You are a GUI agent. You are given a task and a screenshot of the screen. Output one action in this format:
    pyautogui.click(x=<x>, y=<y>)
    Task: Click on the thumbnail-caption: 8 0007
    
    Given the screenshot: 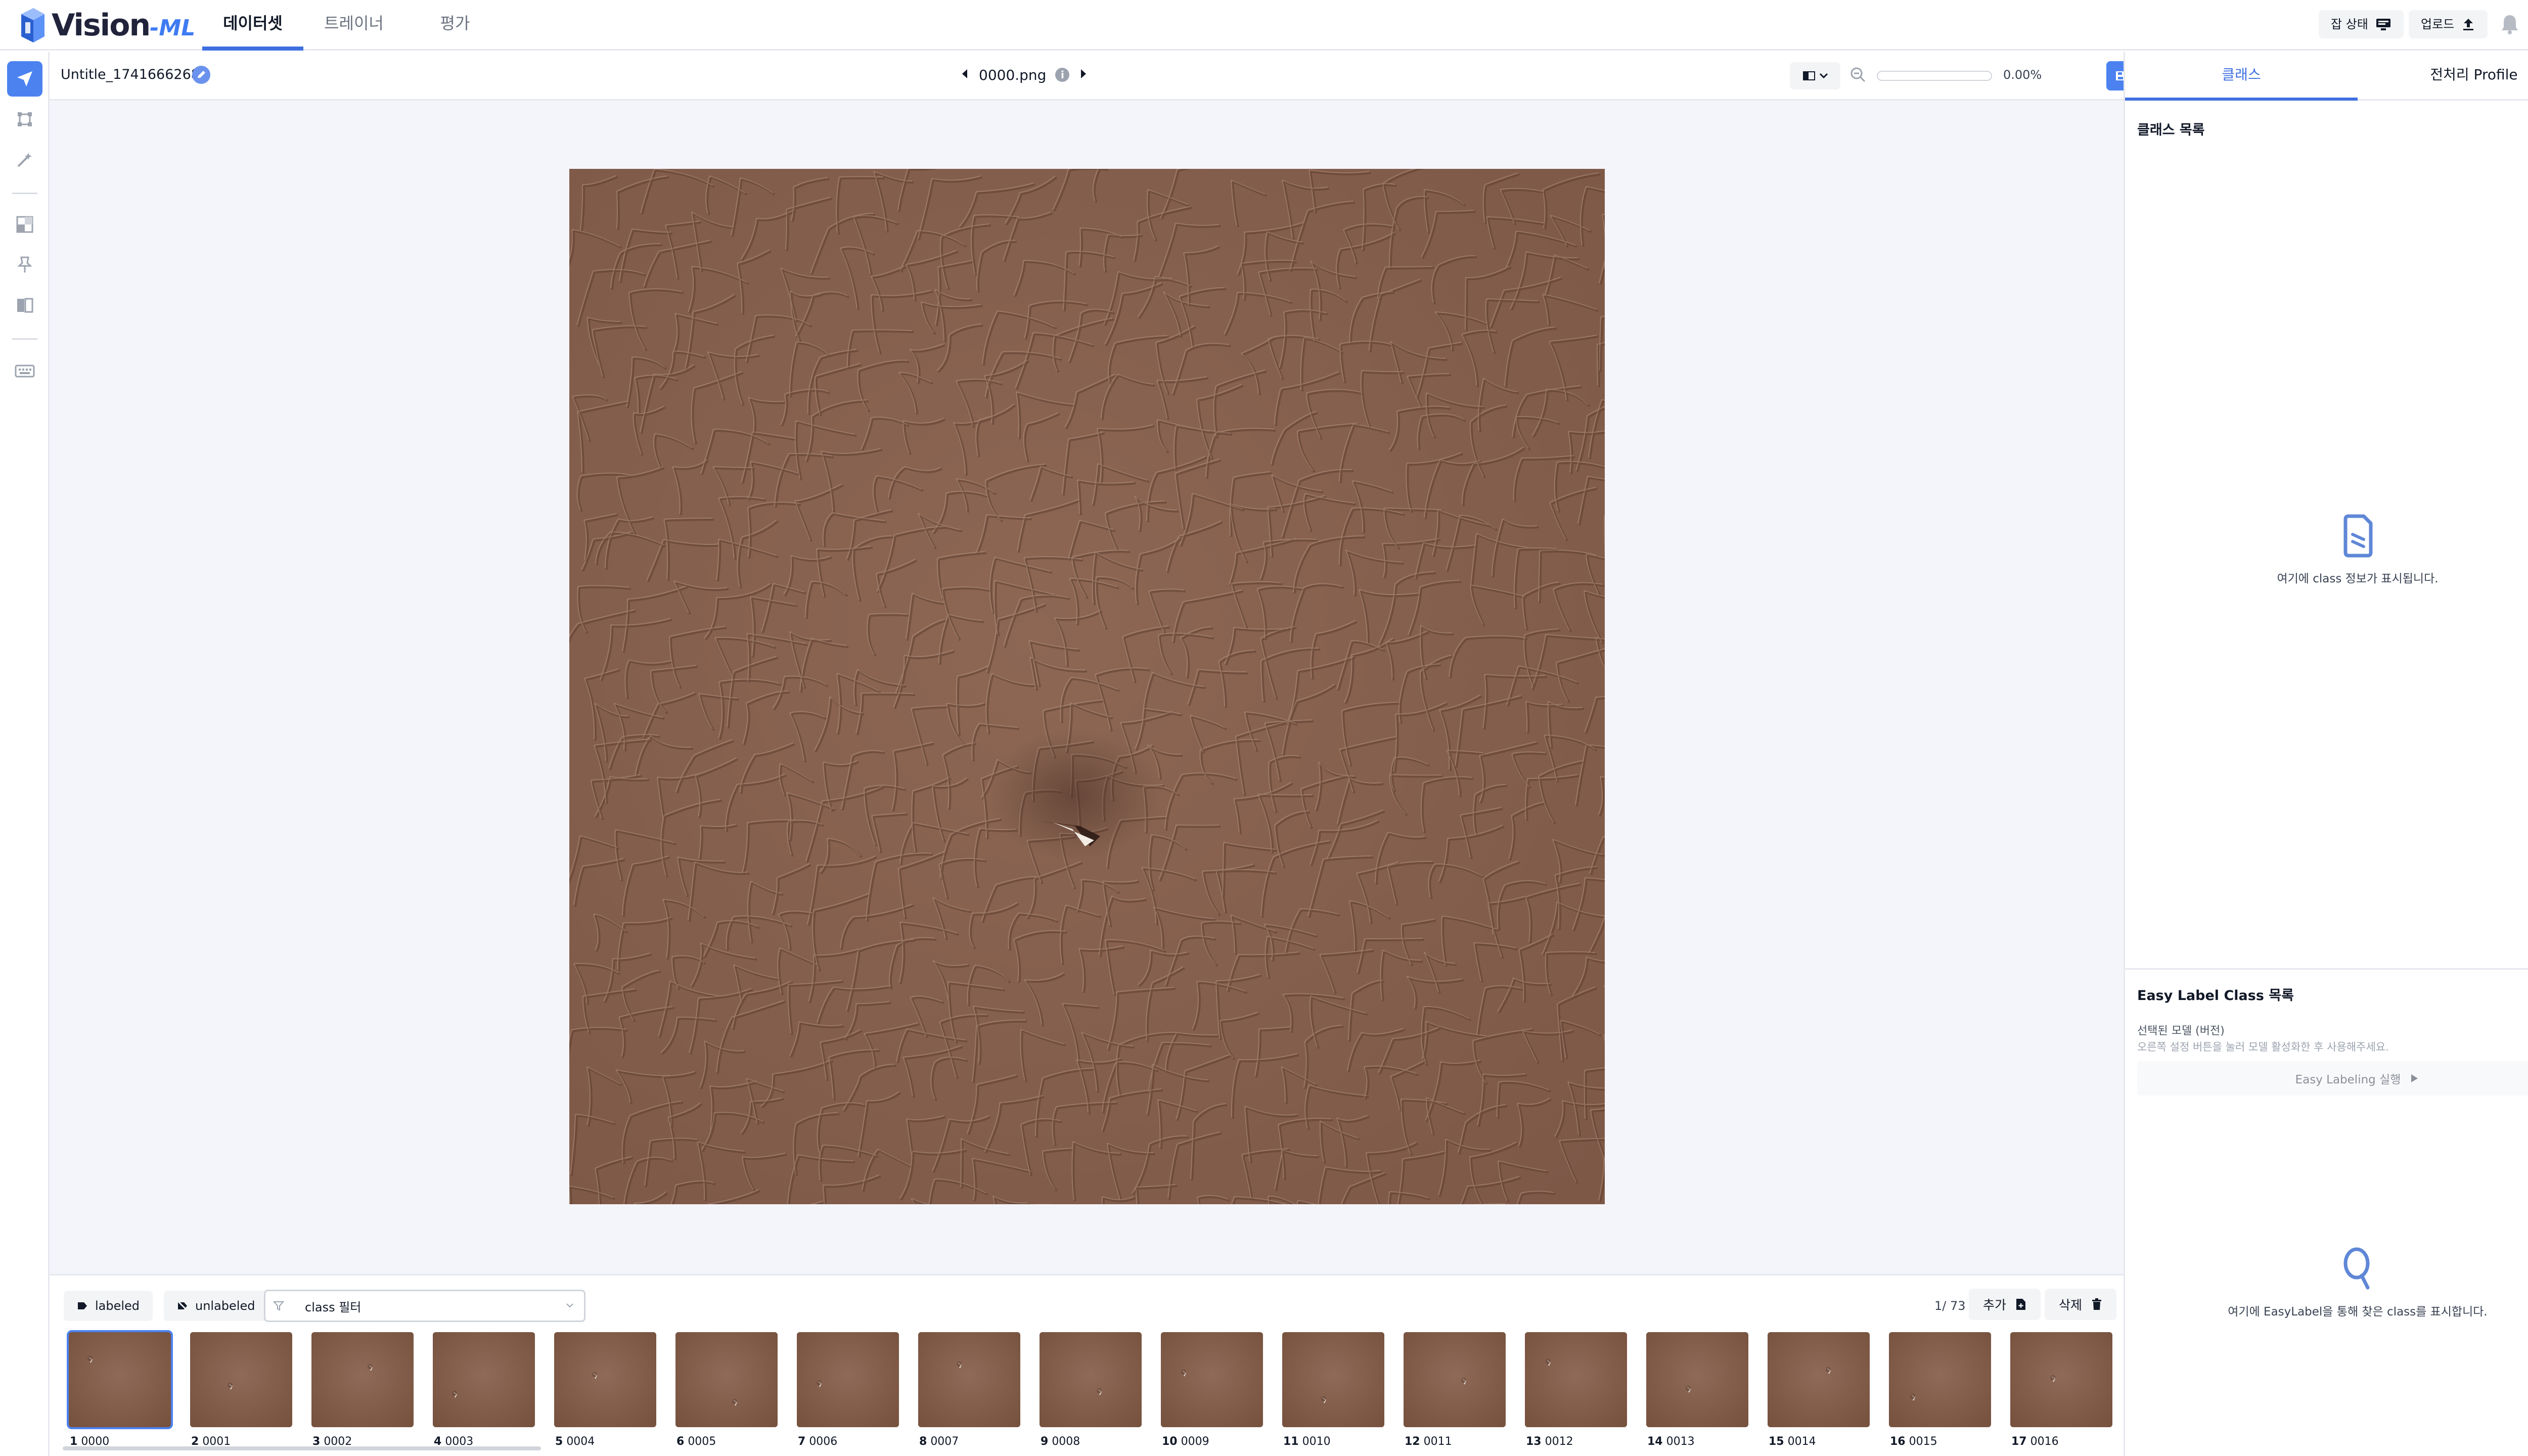 What is the action you would take?
    pyautogui.click(x=939, y=1441)
    